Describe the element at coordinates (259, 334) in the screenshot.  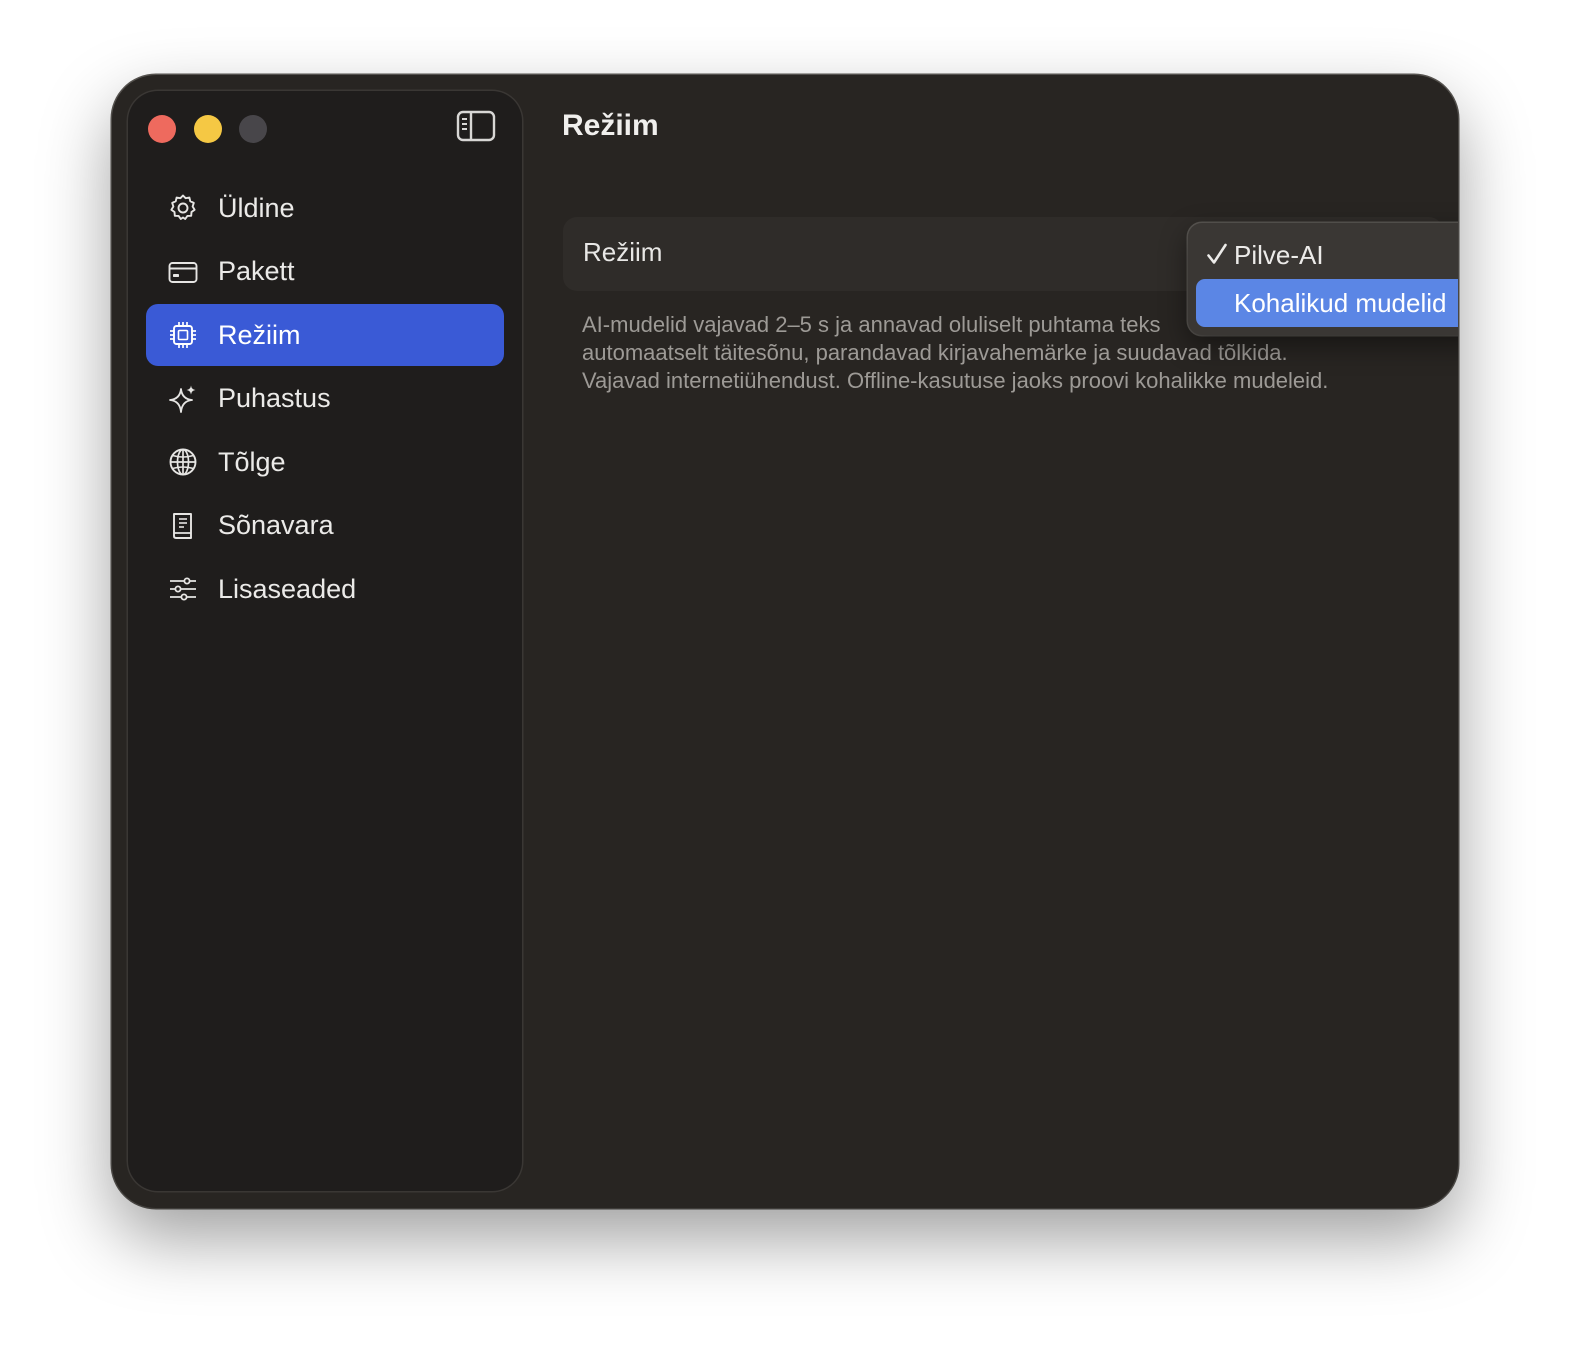
I see `sidebar-item-label: Režiim` at that location.